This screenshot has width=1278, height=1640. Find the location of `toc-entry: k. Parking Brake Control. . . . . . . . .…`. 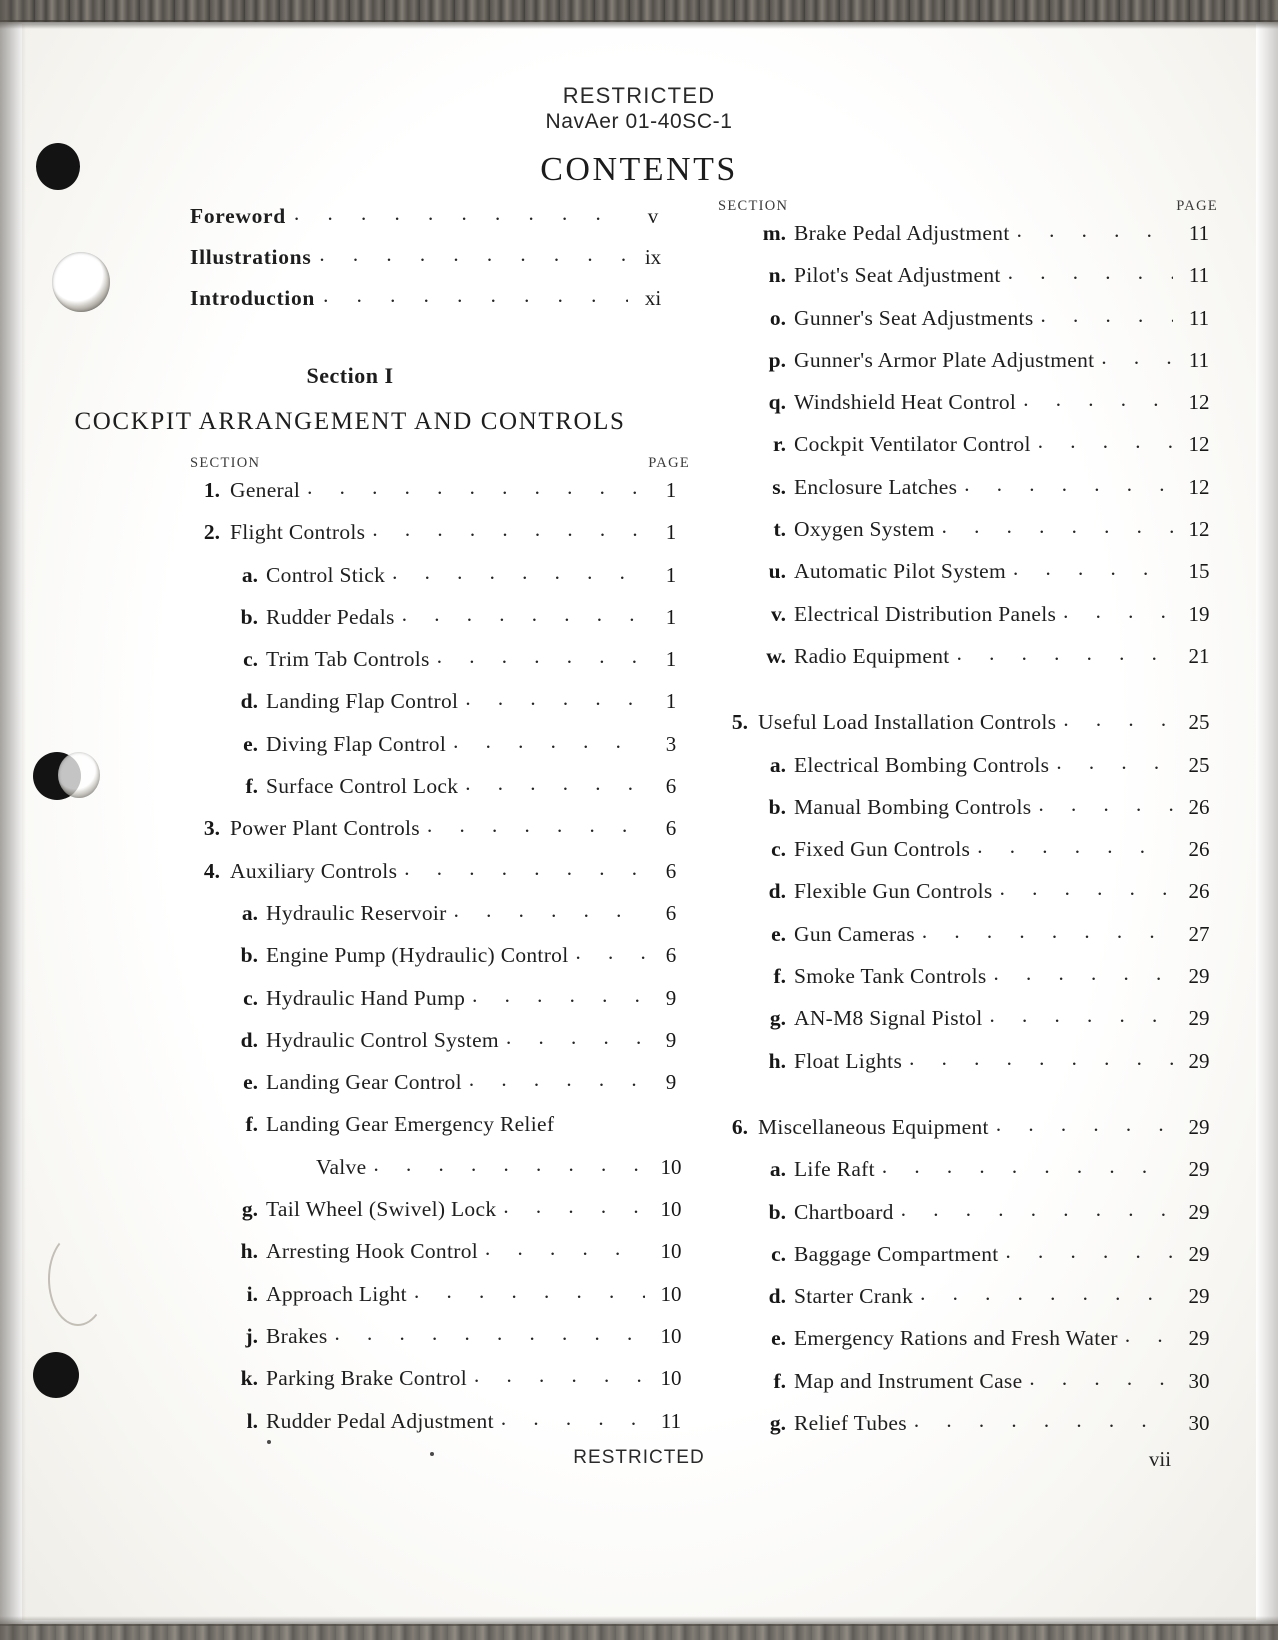

toc-entry: k. Parking Brake Control. . . . . . . . .… is located at coordinates (440, 1385).